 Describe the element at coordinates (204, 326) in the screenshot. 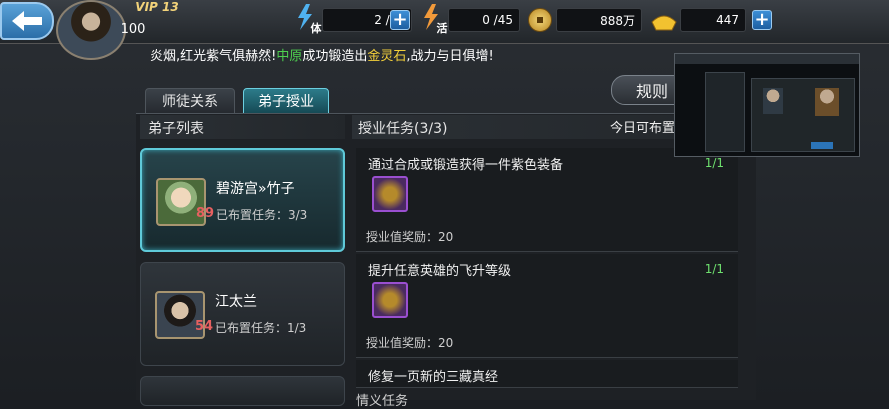

I see `disciple-level: 54` at that location.